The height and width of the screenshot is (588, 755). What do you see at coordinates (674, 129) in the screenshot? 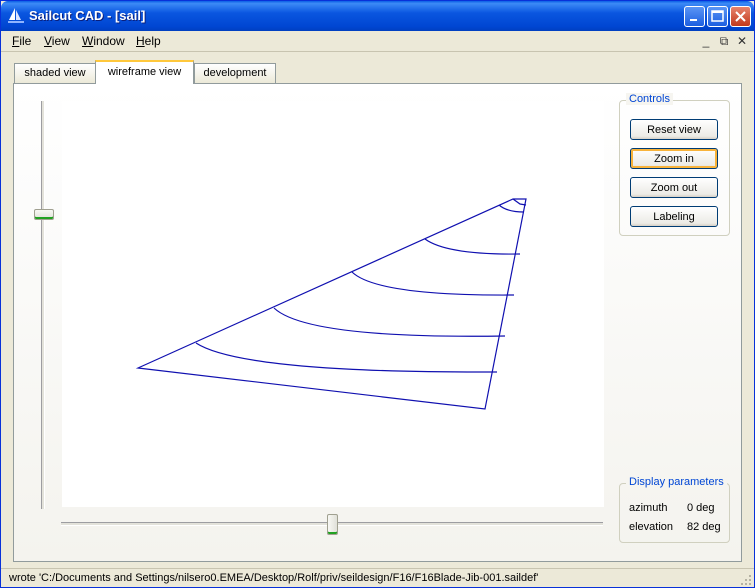
I see `reset-view-button: Reset view` at bounding box center [674, 129].